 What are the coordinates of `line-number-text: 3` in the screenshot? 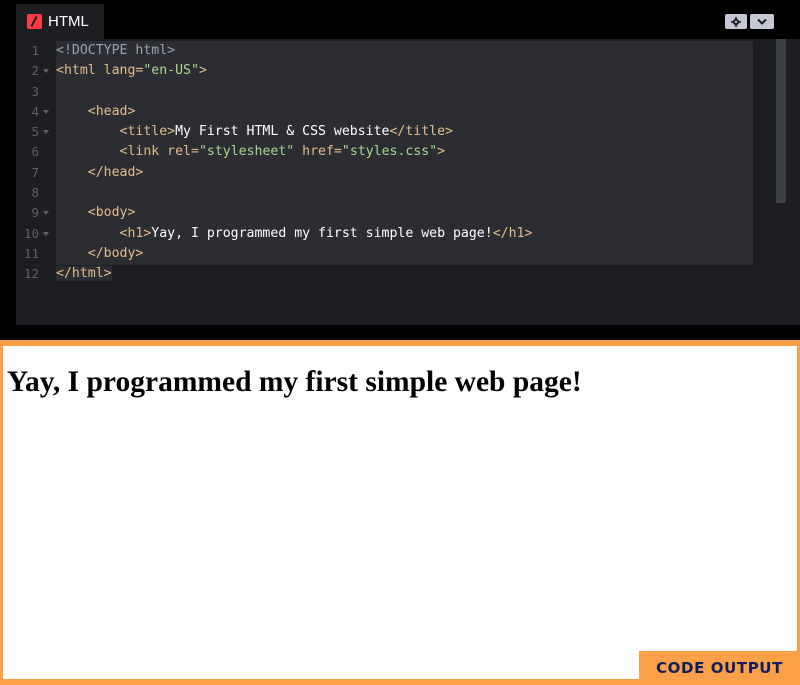 It's located at (35, 91).